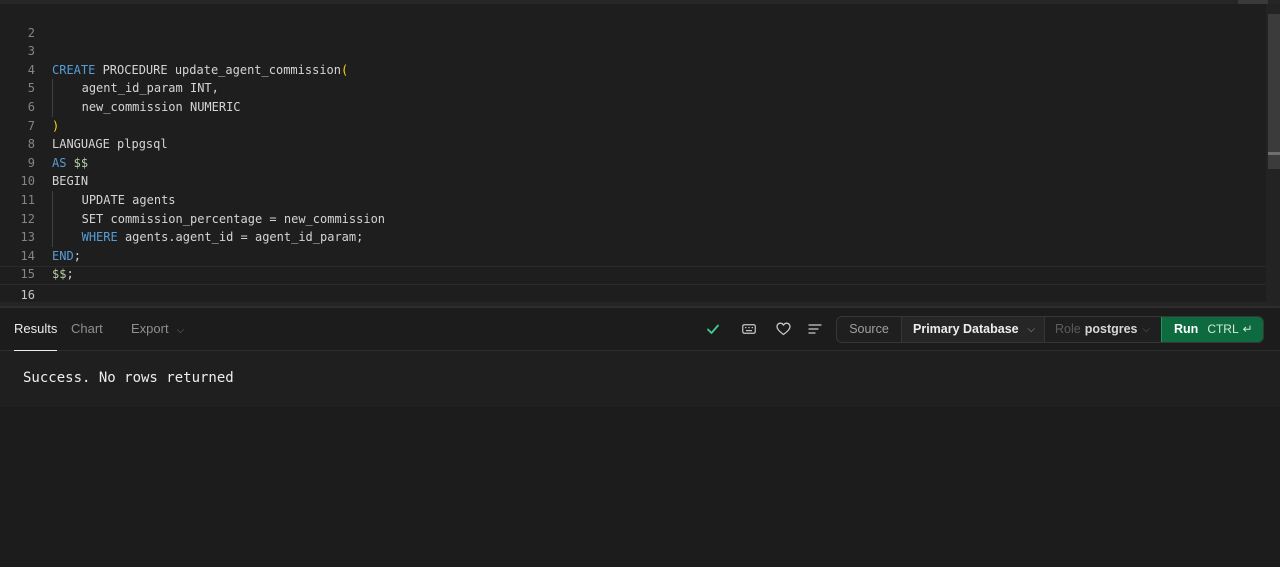  I want to click on run-button: Run CTRL ↵, so click(1212, 329).